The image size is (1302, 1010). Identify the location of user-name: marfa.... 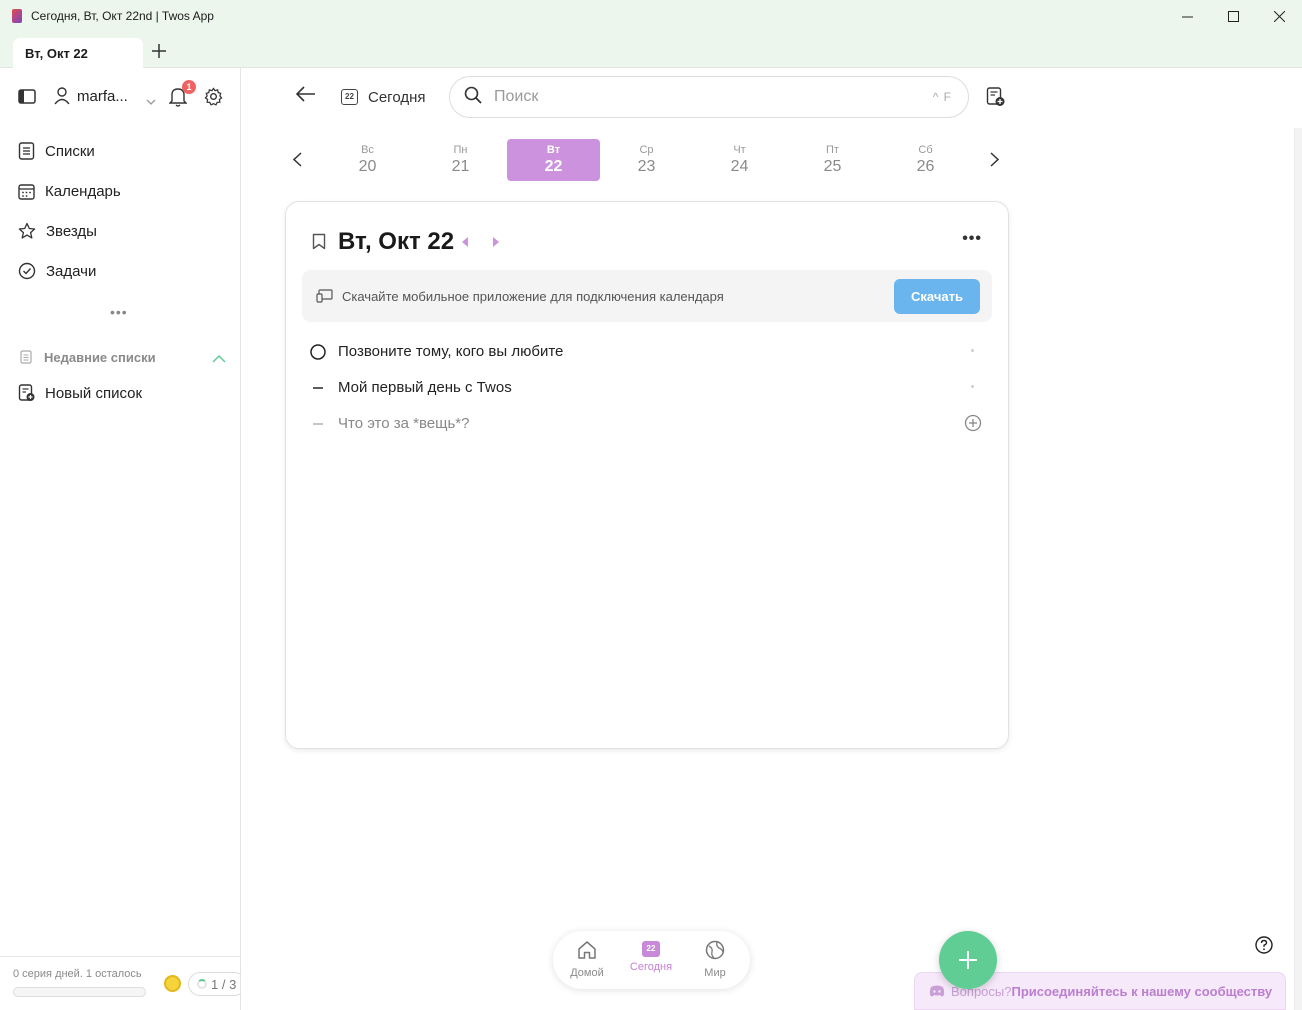
(102, 96).